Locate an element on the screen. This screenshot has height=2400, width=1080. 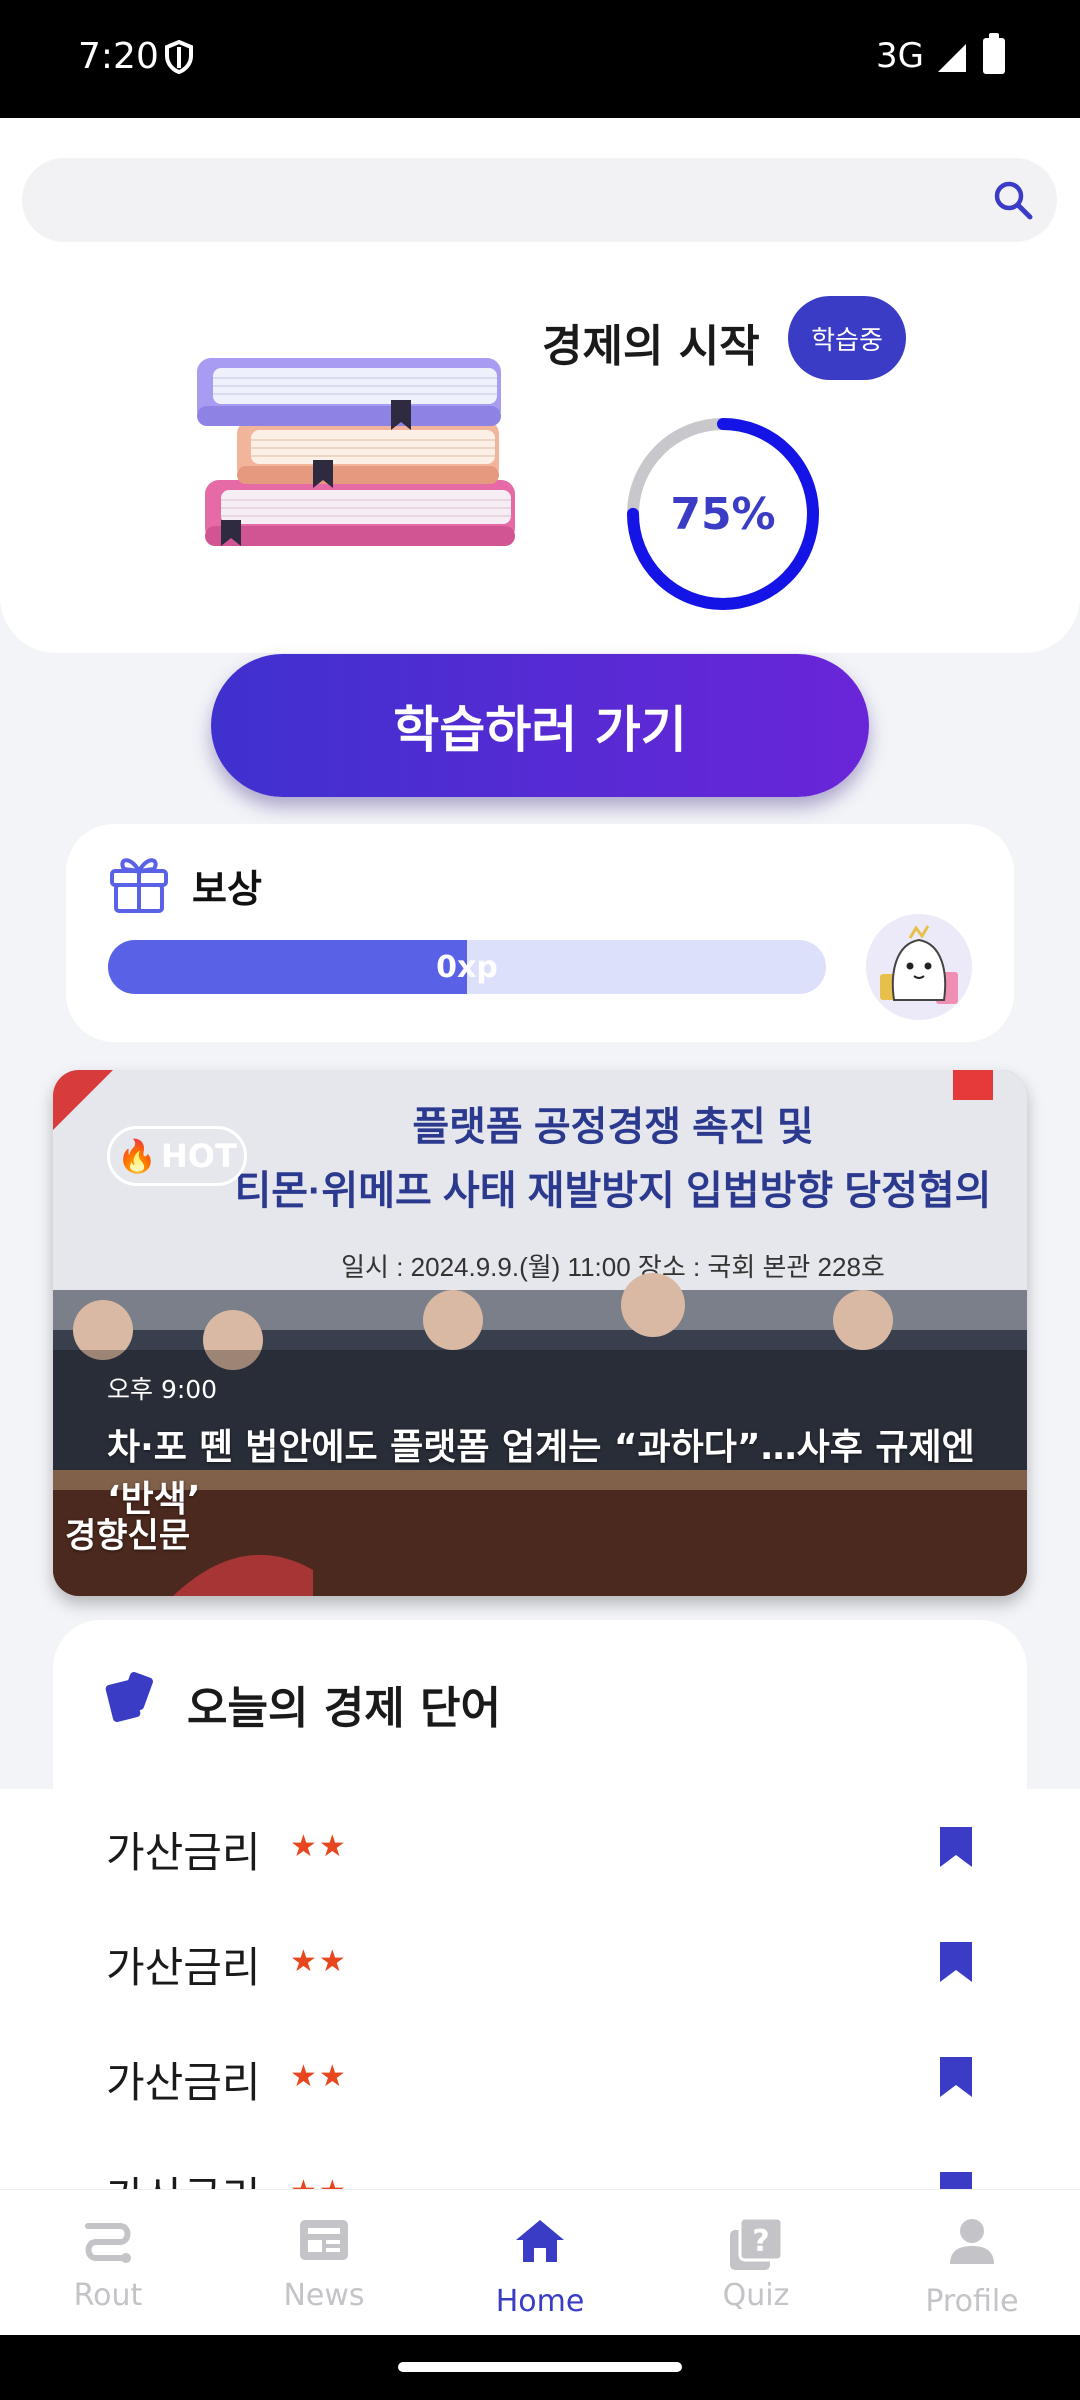
nav-item-rout: Rout is located at coordinates (108, 2263).